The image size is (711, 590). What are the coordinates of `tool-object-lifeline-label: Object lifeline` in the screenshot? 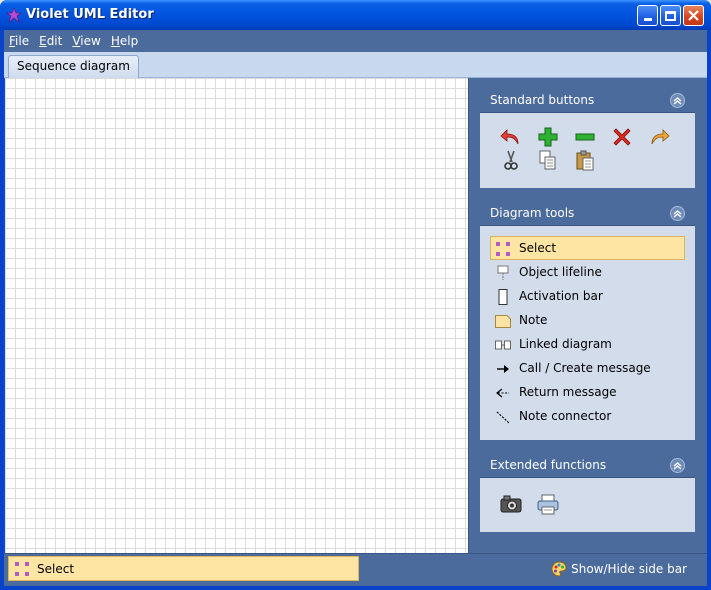 It's located at (560, 272).